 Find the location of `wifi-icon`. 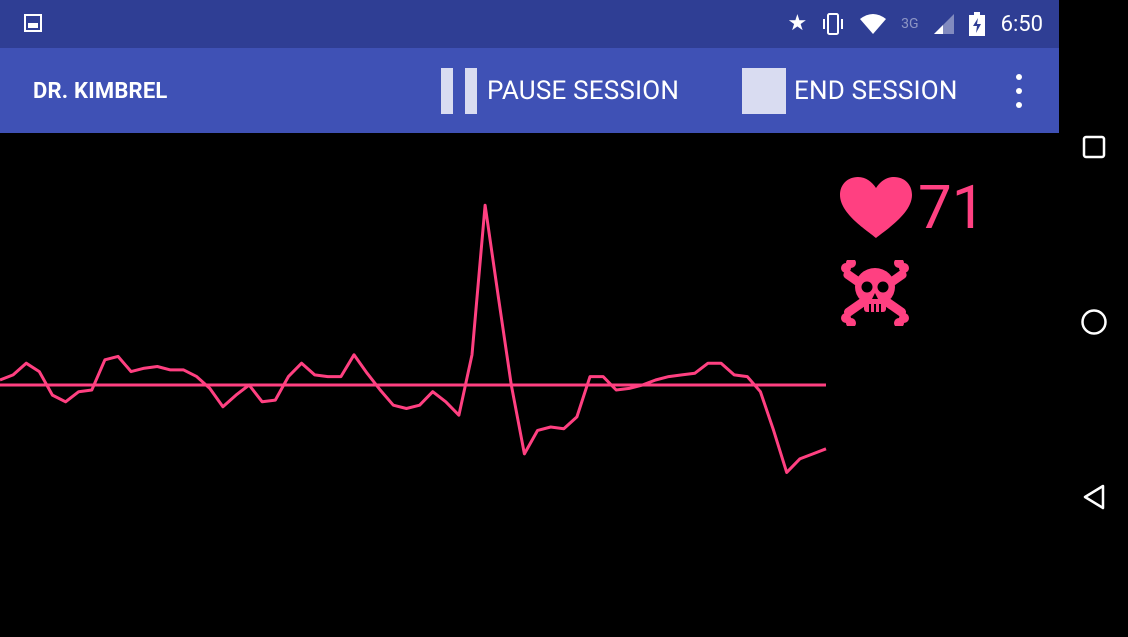

wifi-icon is located at coordinates (873, 24).